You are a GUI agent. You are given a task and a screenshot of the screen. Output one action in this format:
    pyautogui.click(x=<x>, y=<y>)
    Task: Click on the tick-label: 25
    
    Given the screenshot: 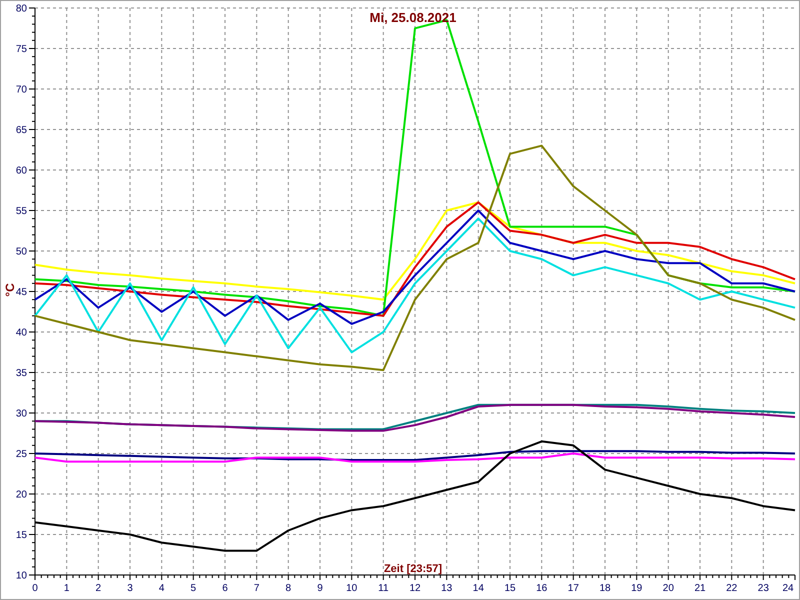 What is the action you would take?
    pyautogui.click(x=21, y=454)
    